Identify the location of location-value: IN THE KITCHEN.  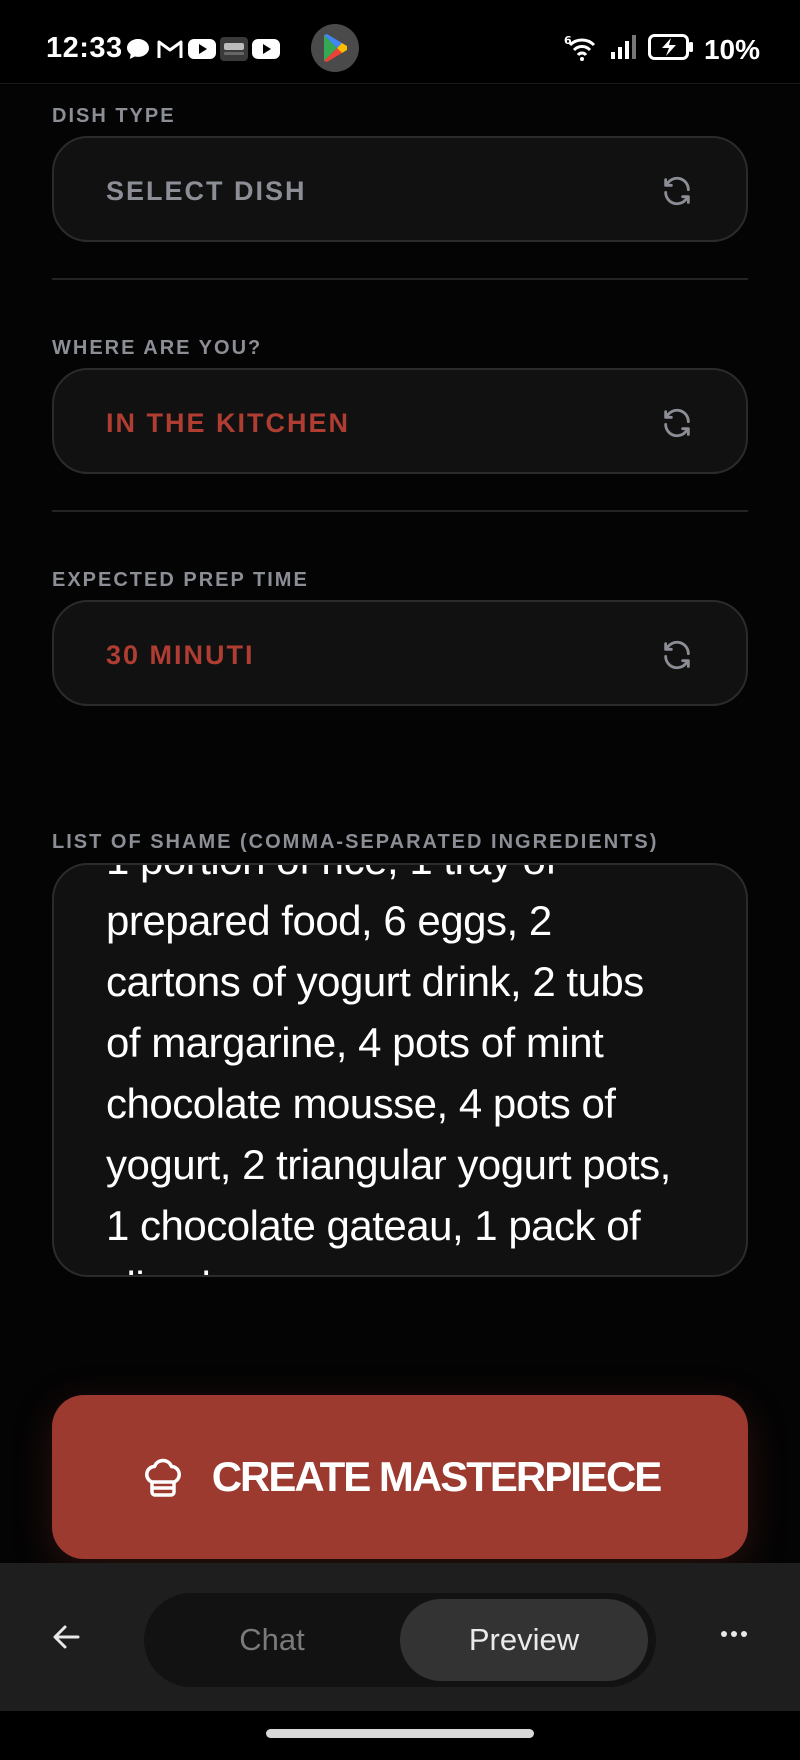
(228, 423).